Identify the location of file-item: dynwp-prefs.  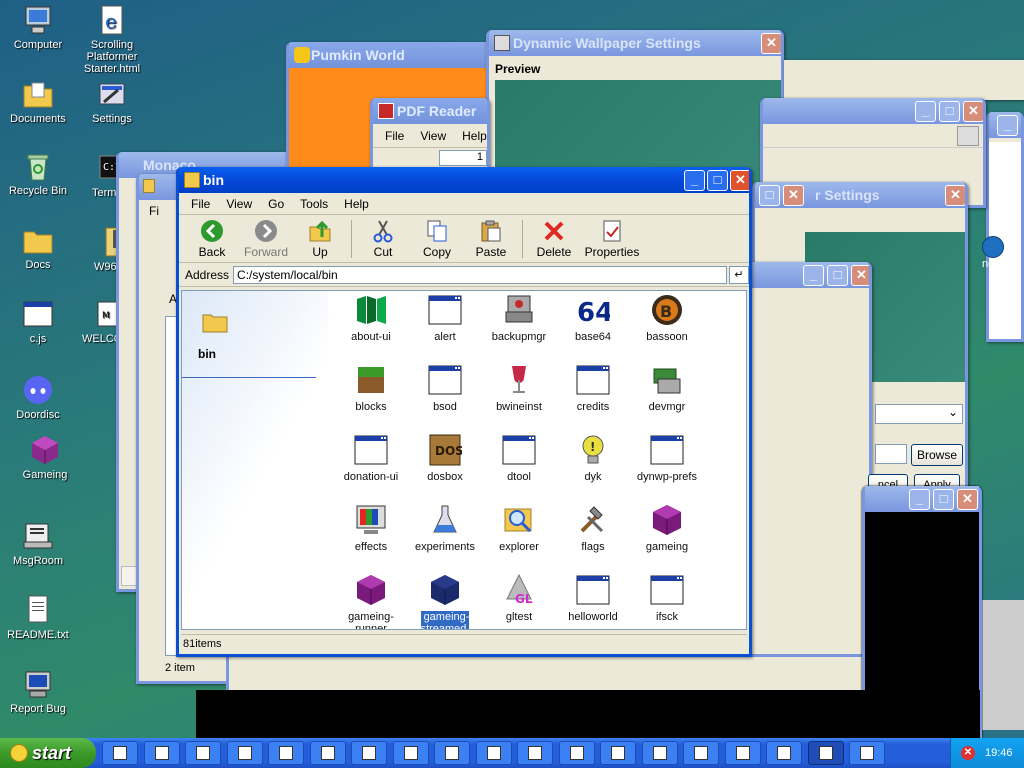
(667, 458).